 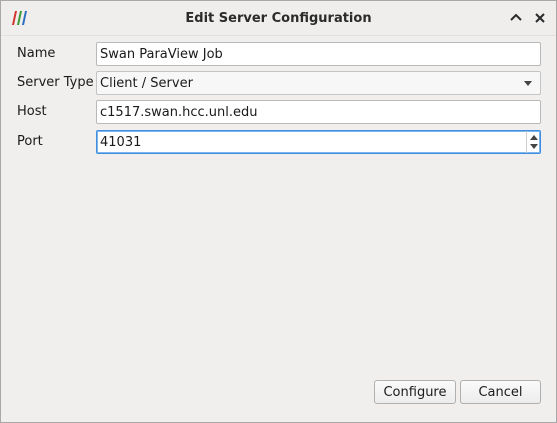 I want to click on server-type-label: Server Type, so click(x=55, y=82).